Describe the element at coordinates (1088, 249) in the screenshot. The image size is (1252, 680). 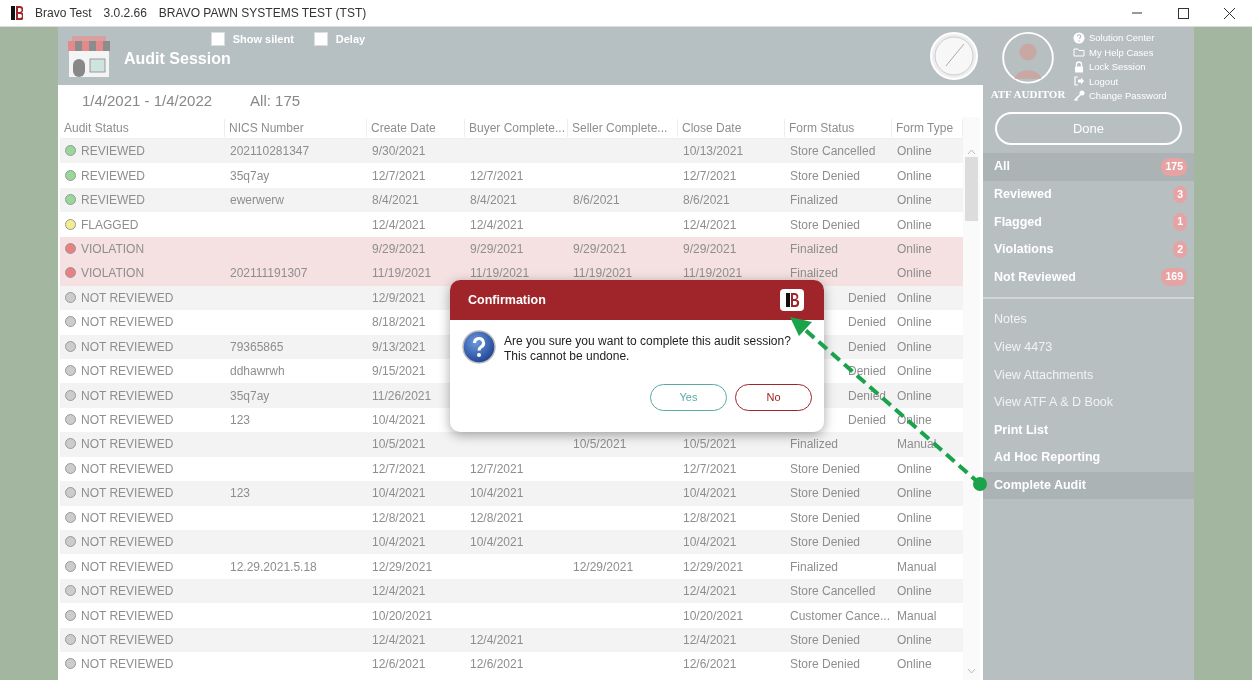
I see `filter-item: Violations 2` at that location.